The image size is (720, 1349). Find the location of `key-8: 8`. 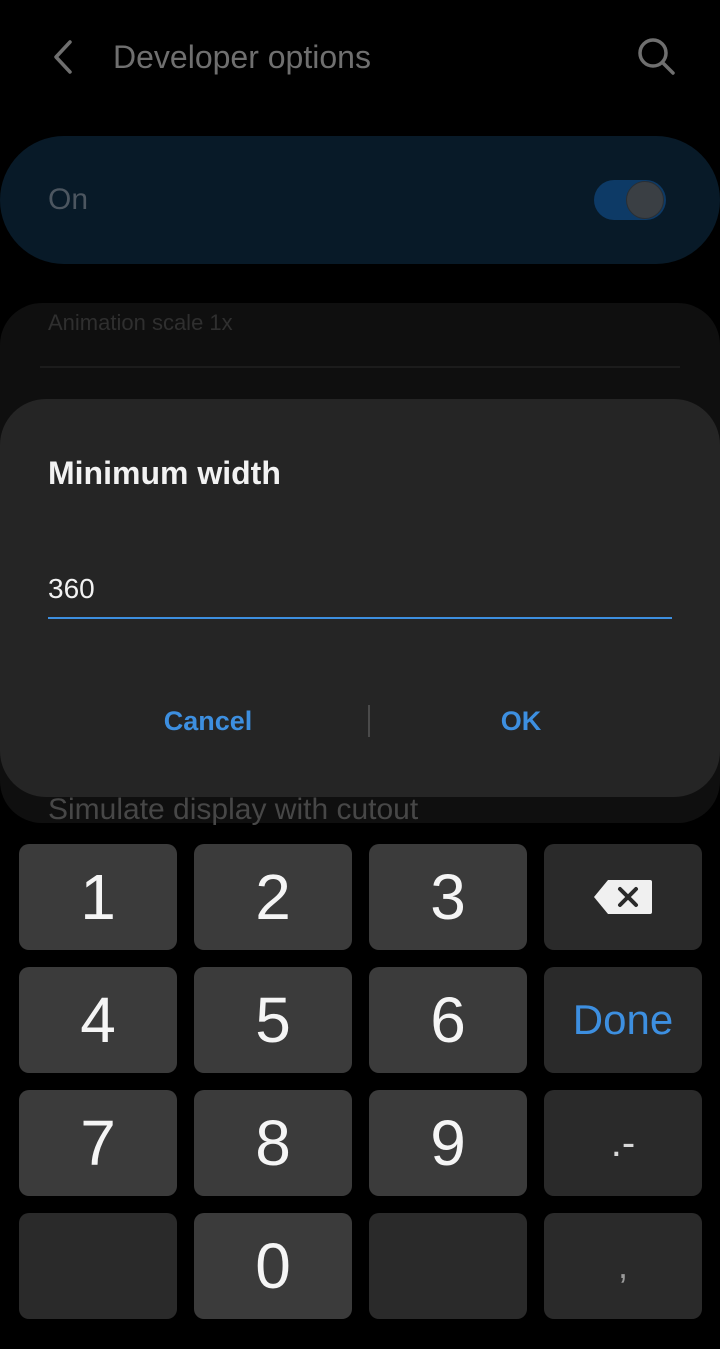

key-8: 8 is located at coordinates (273, 1143).